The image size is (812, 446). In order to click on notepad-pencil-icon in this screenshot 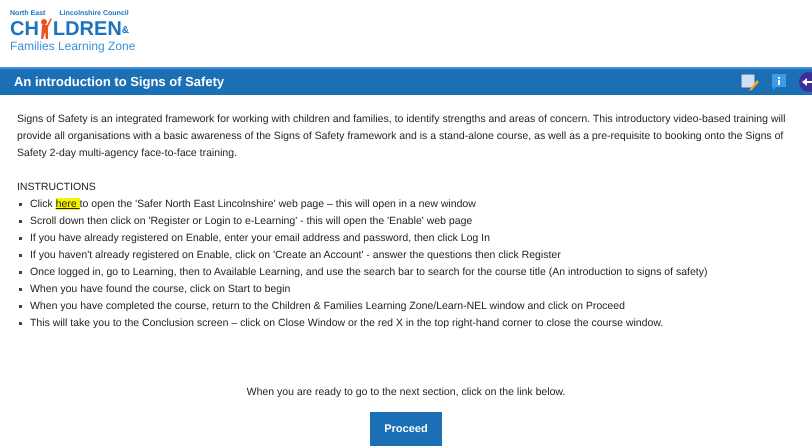, I will do `click(750, 81)`.